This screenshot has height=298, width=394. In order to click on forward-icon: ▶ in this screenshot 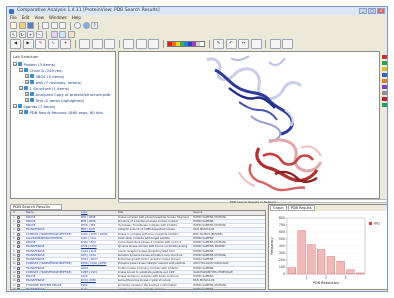, I will do `click(28, 43)`.